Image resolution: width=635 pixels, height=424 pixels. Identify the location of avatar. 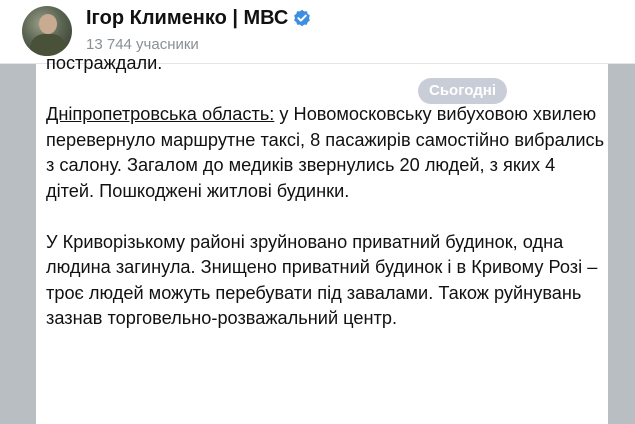
(47, 31).